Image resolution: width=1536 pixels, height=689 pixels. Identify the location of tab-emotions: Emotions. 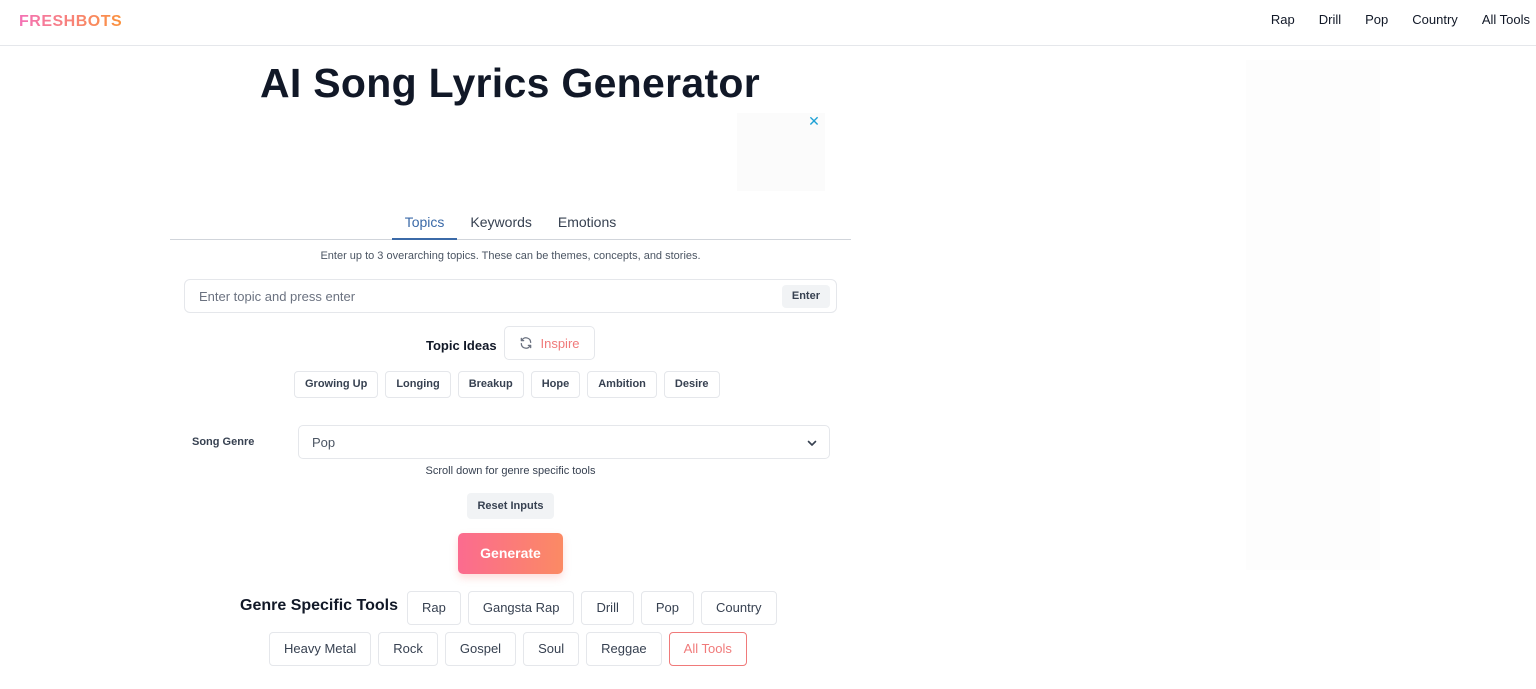
(587, 222).